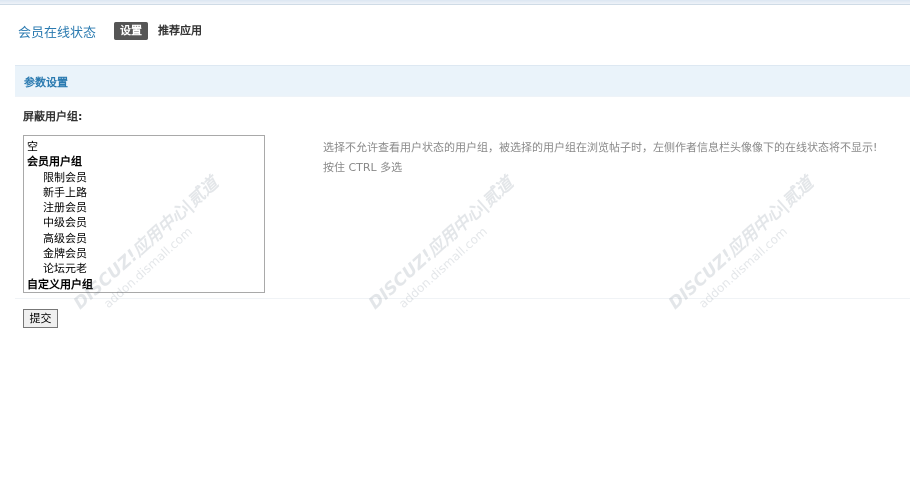  What do you see at coordinates (54, 162) in the screenshot?
I see `optgroup-member-groups: 会员用户组` at bounding box center [54, 162].